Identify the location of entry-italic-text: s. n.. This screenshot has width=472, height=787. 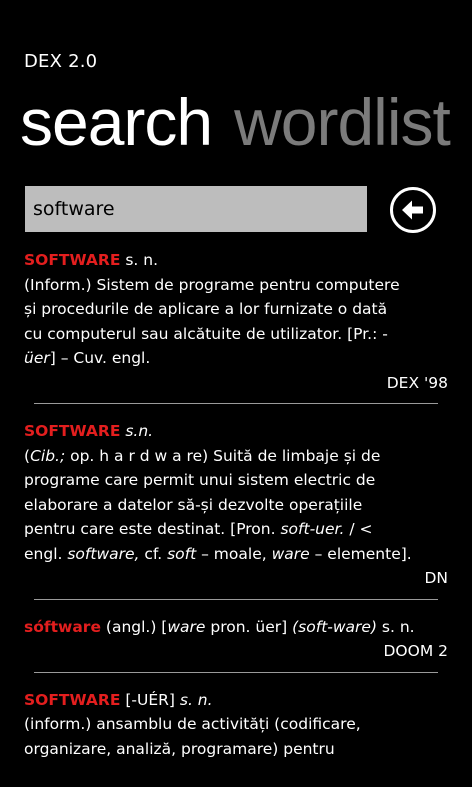
(196, 699).